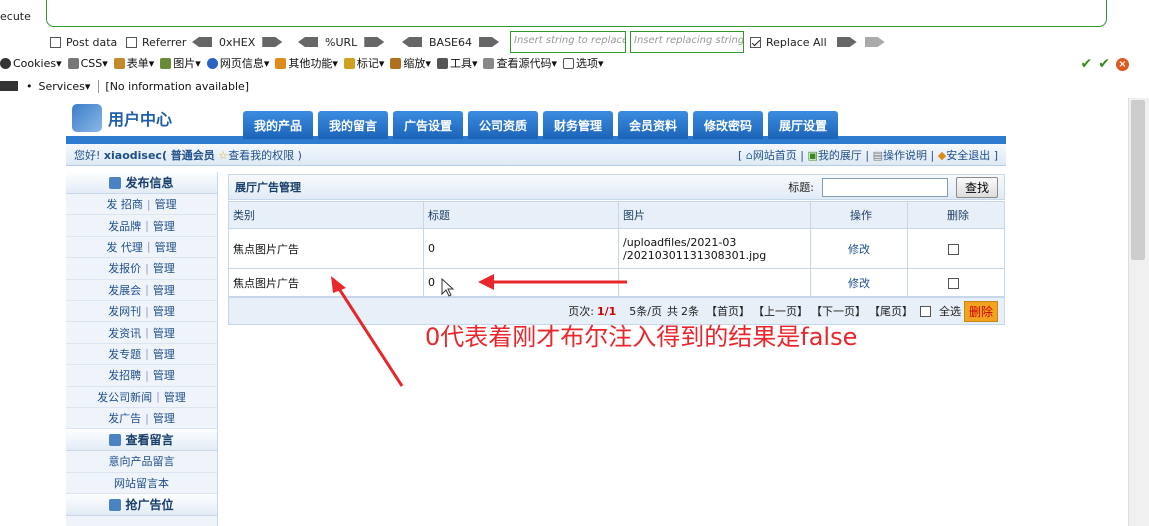 The width and height of the screenshot is (1149, 526). What do you see at coordinates (83, 42) in the screenshot?
I see `post-data-toggle: Post data` at bounding box center [83, 42].